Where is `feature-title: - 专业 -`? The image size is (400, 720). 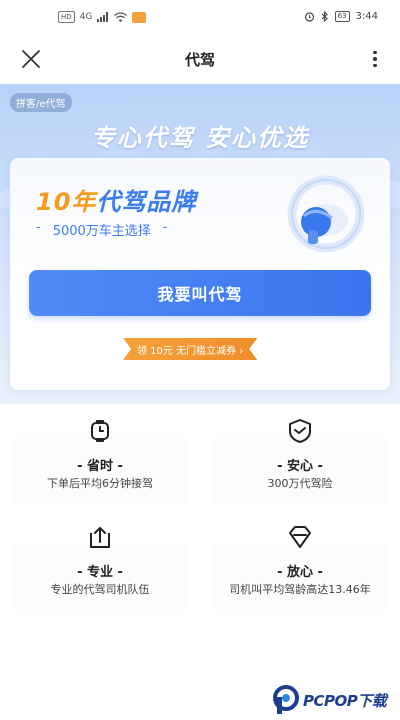
feature-title: - 专业 - is located at coordinates (100, 572).